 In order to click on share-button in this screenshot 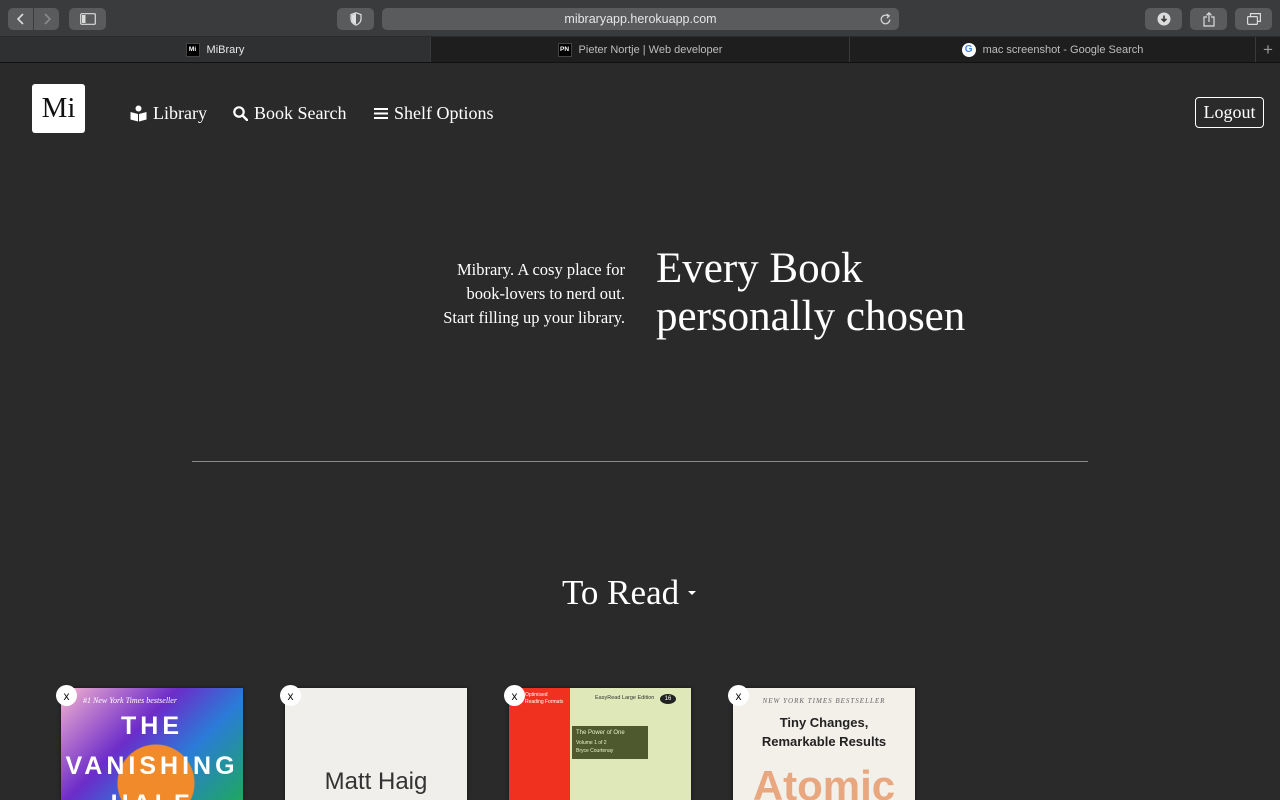, I will do `click(1208, 19)`.